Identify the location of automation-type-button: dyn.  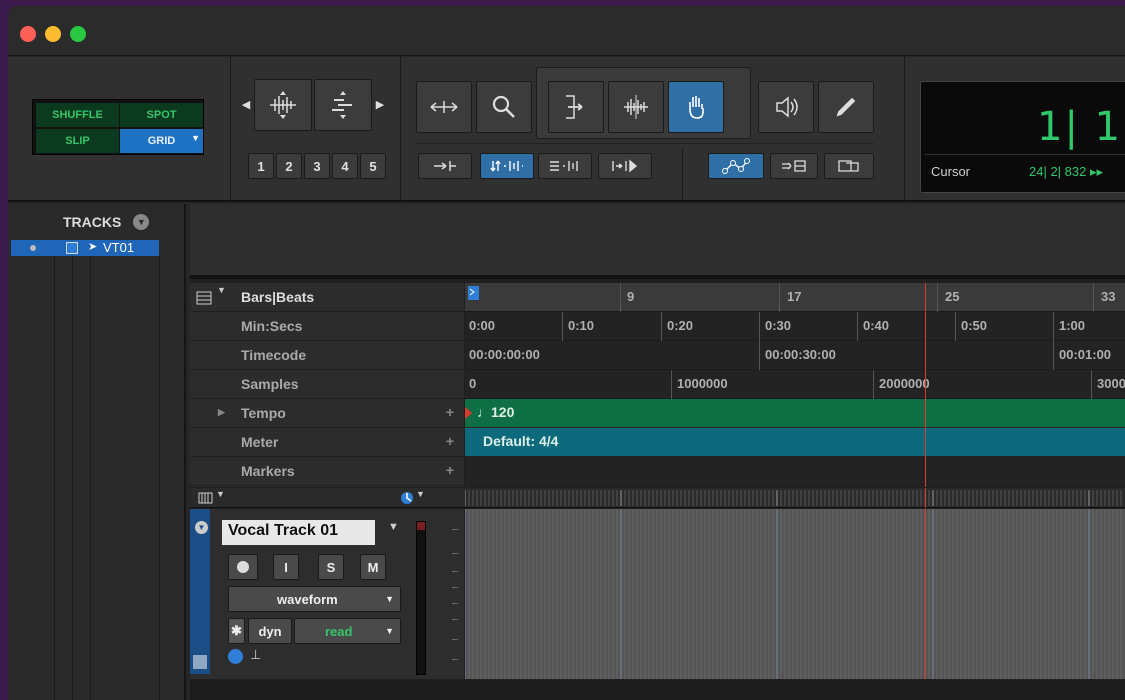
(270, 631).